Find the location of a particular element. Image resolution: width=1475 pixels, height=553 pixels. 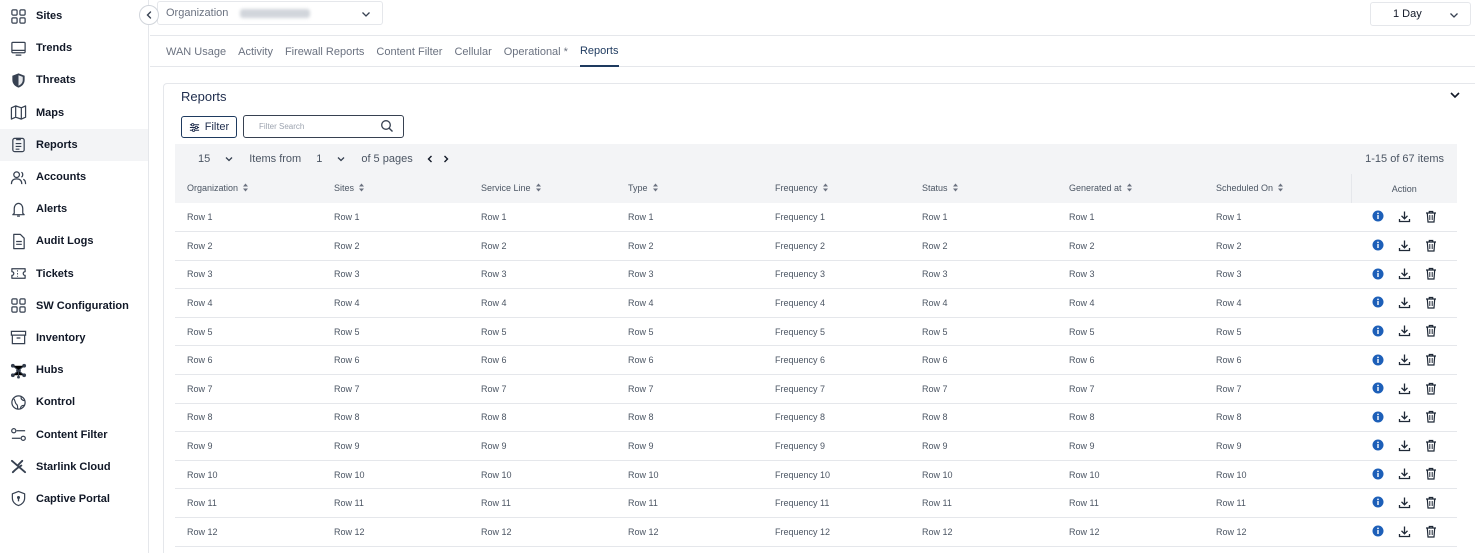

sidebar-item-threats: Threats is located at coordinates (74, 80).